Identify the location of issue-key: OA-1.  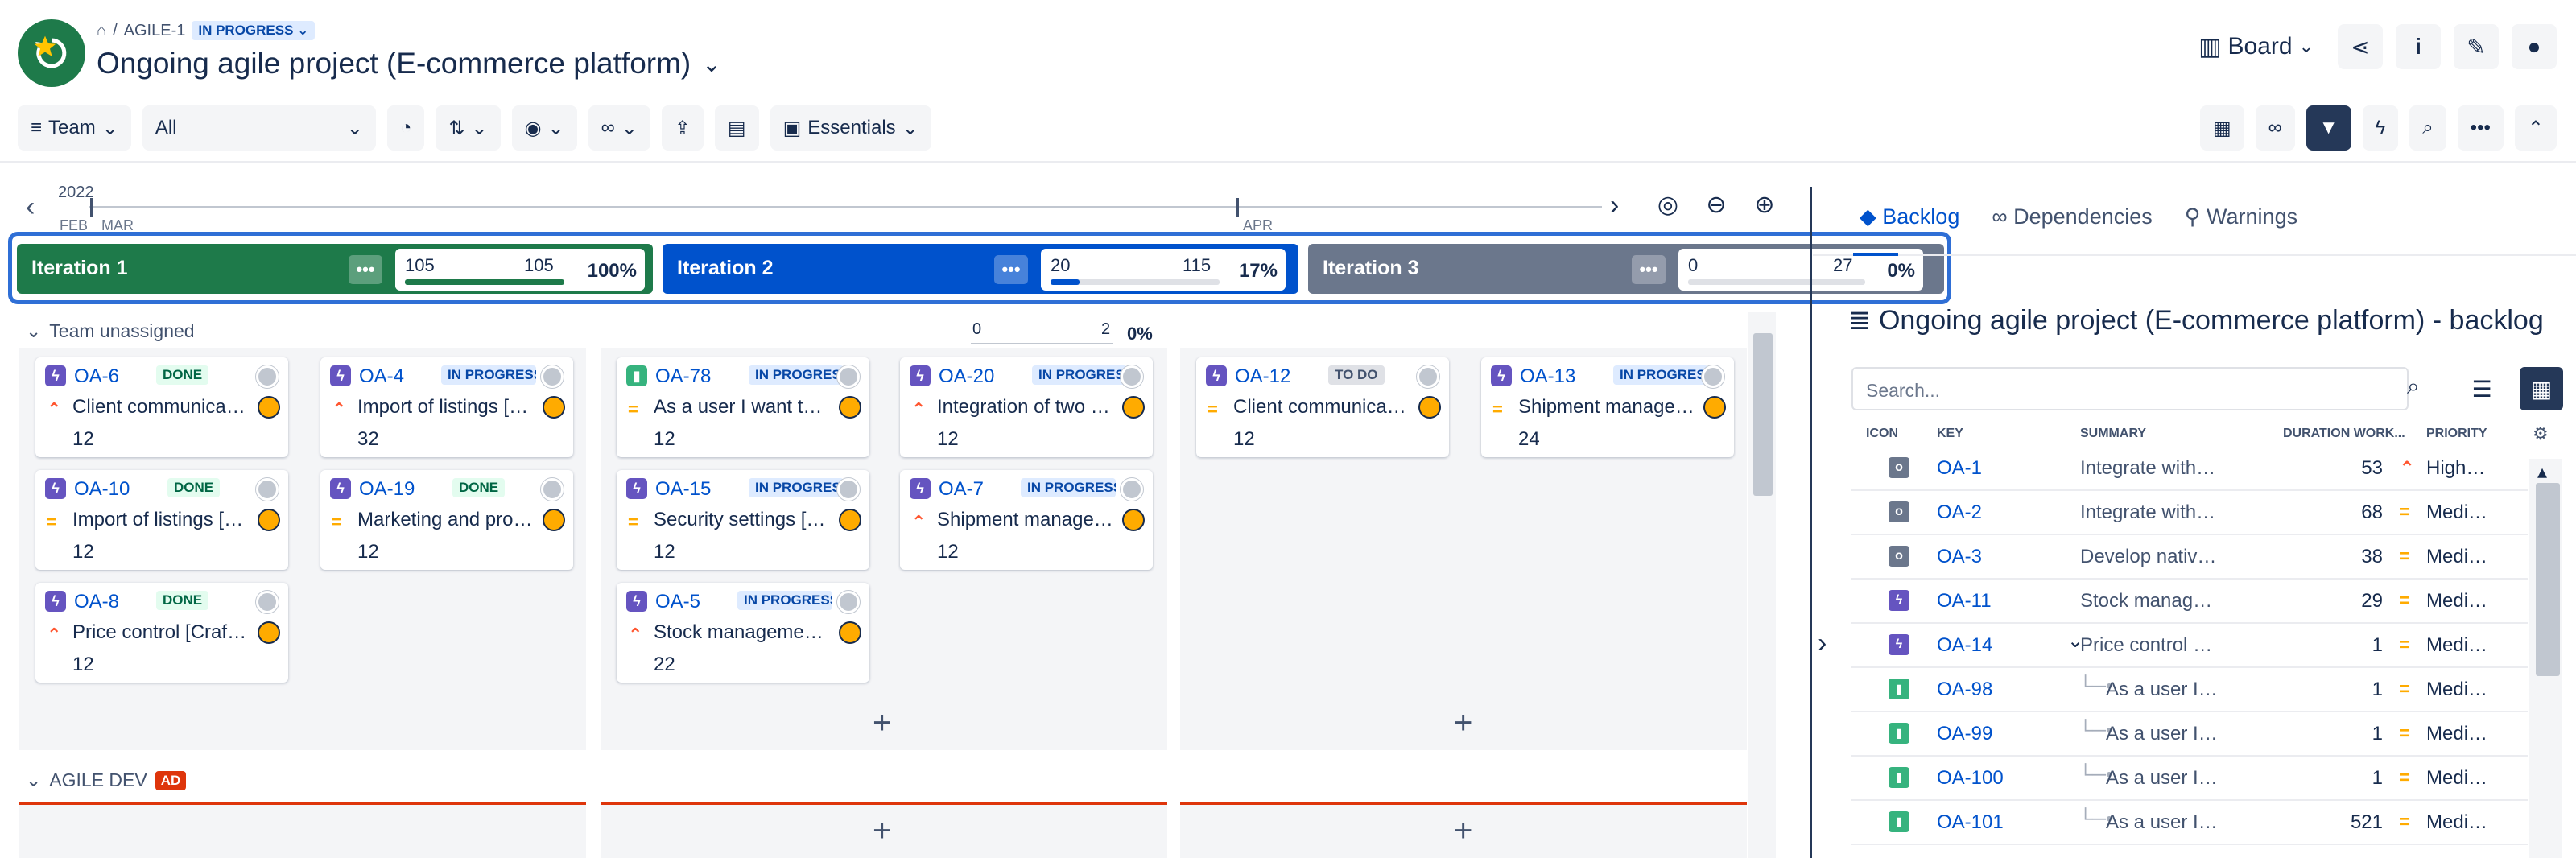
(1959, 469).